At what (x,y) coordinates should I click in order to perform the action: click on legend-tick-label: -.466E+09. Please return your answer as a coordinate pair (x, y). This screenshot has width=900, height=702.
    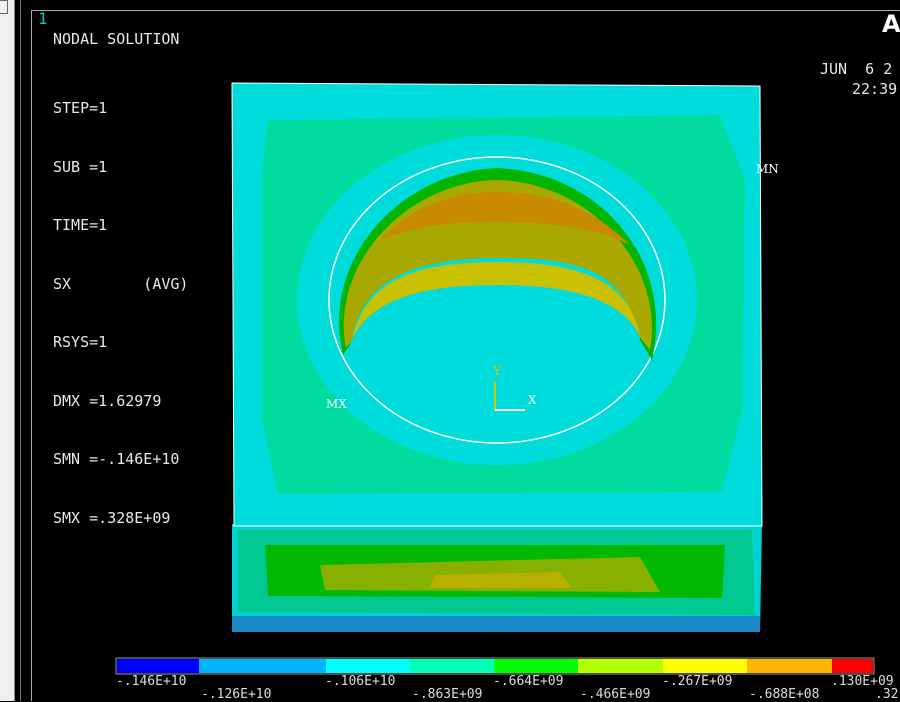
    Looking at the image, I should click on (615, 694).